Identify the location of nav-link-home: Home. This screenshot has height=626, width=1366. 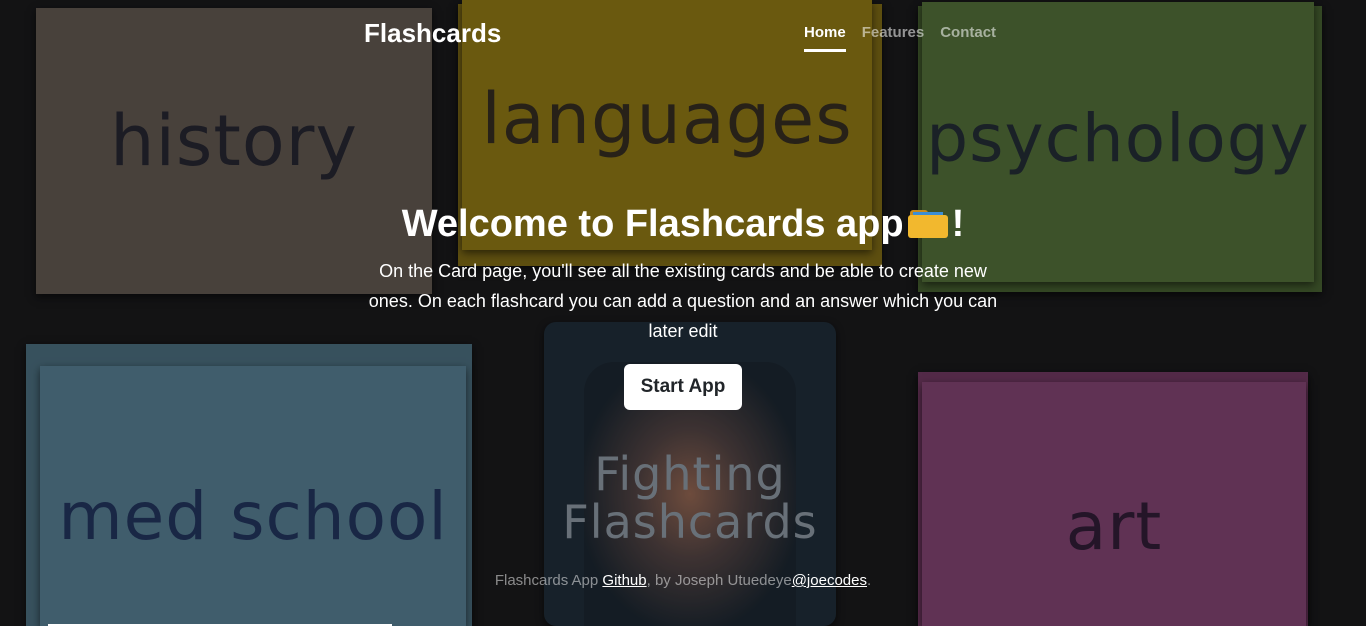
(825, 38).